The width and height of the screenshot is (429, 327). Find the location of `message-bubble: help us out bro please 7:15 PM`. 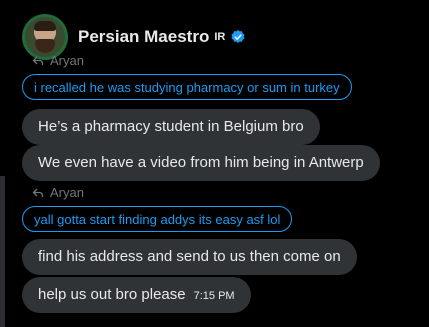

message-bubble: help us out bro please 7:15 PM is located at coordinates (136, 295).